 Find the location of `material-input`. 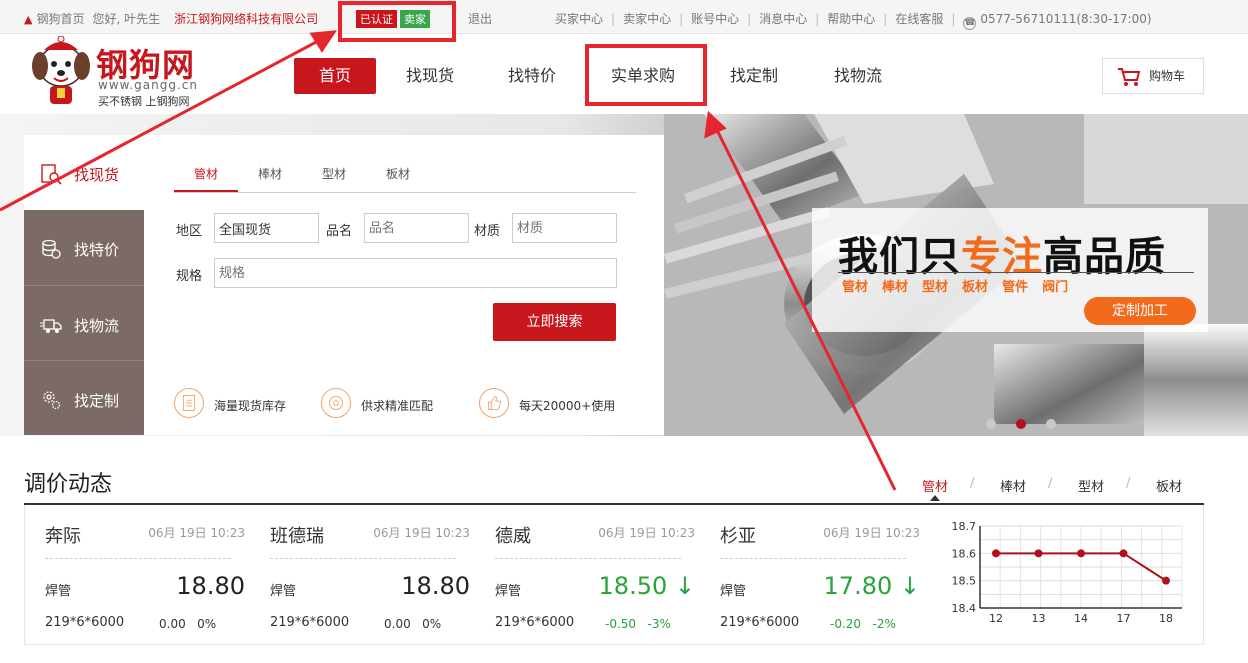

material-input is located at coordinates (564, 228).